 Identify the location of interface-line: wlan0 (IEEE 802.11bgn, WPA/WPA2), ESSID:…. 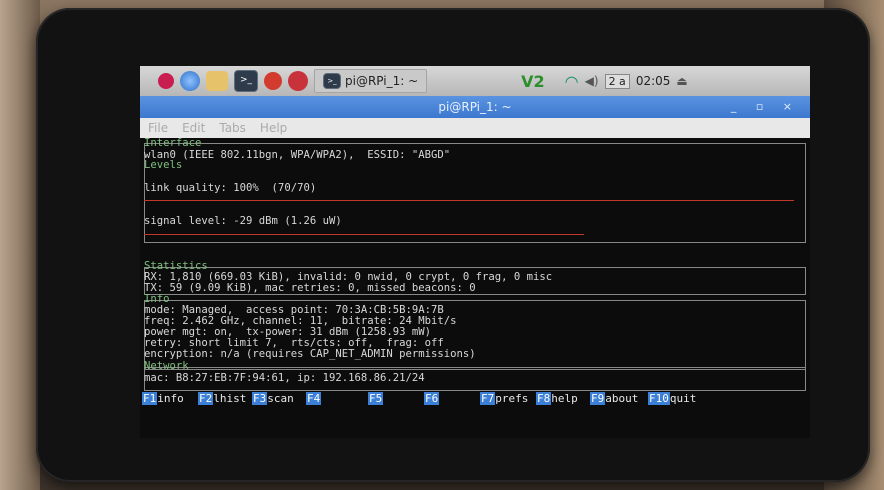
(297, 155).